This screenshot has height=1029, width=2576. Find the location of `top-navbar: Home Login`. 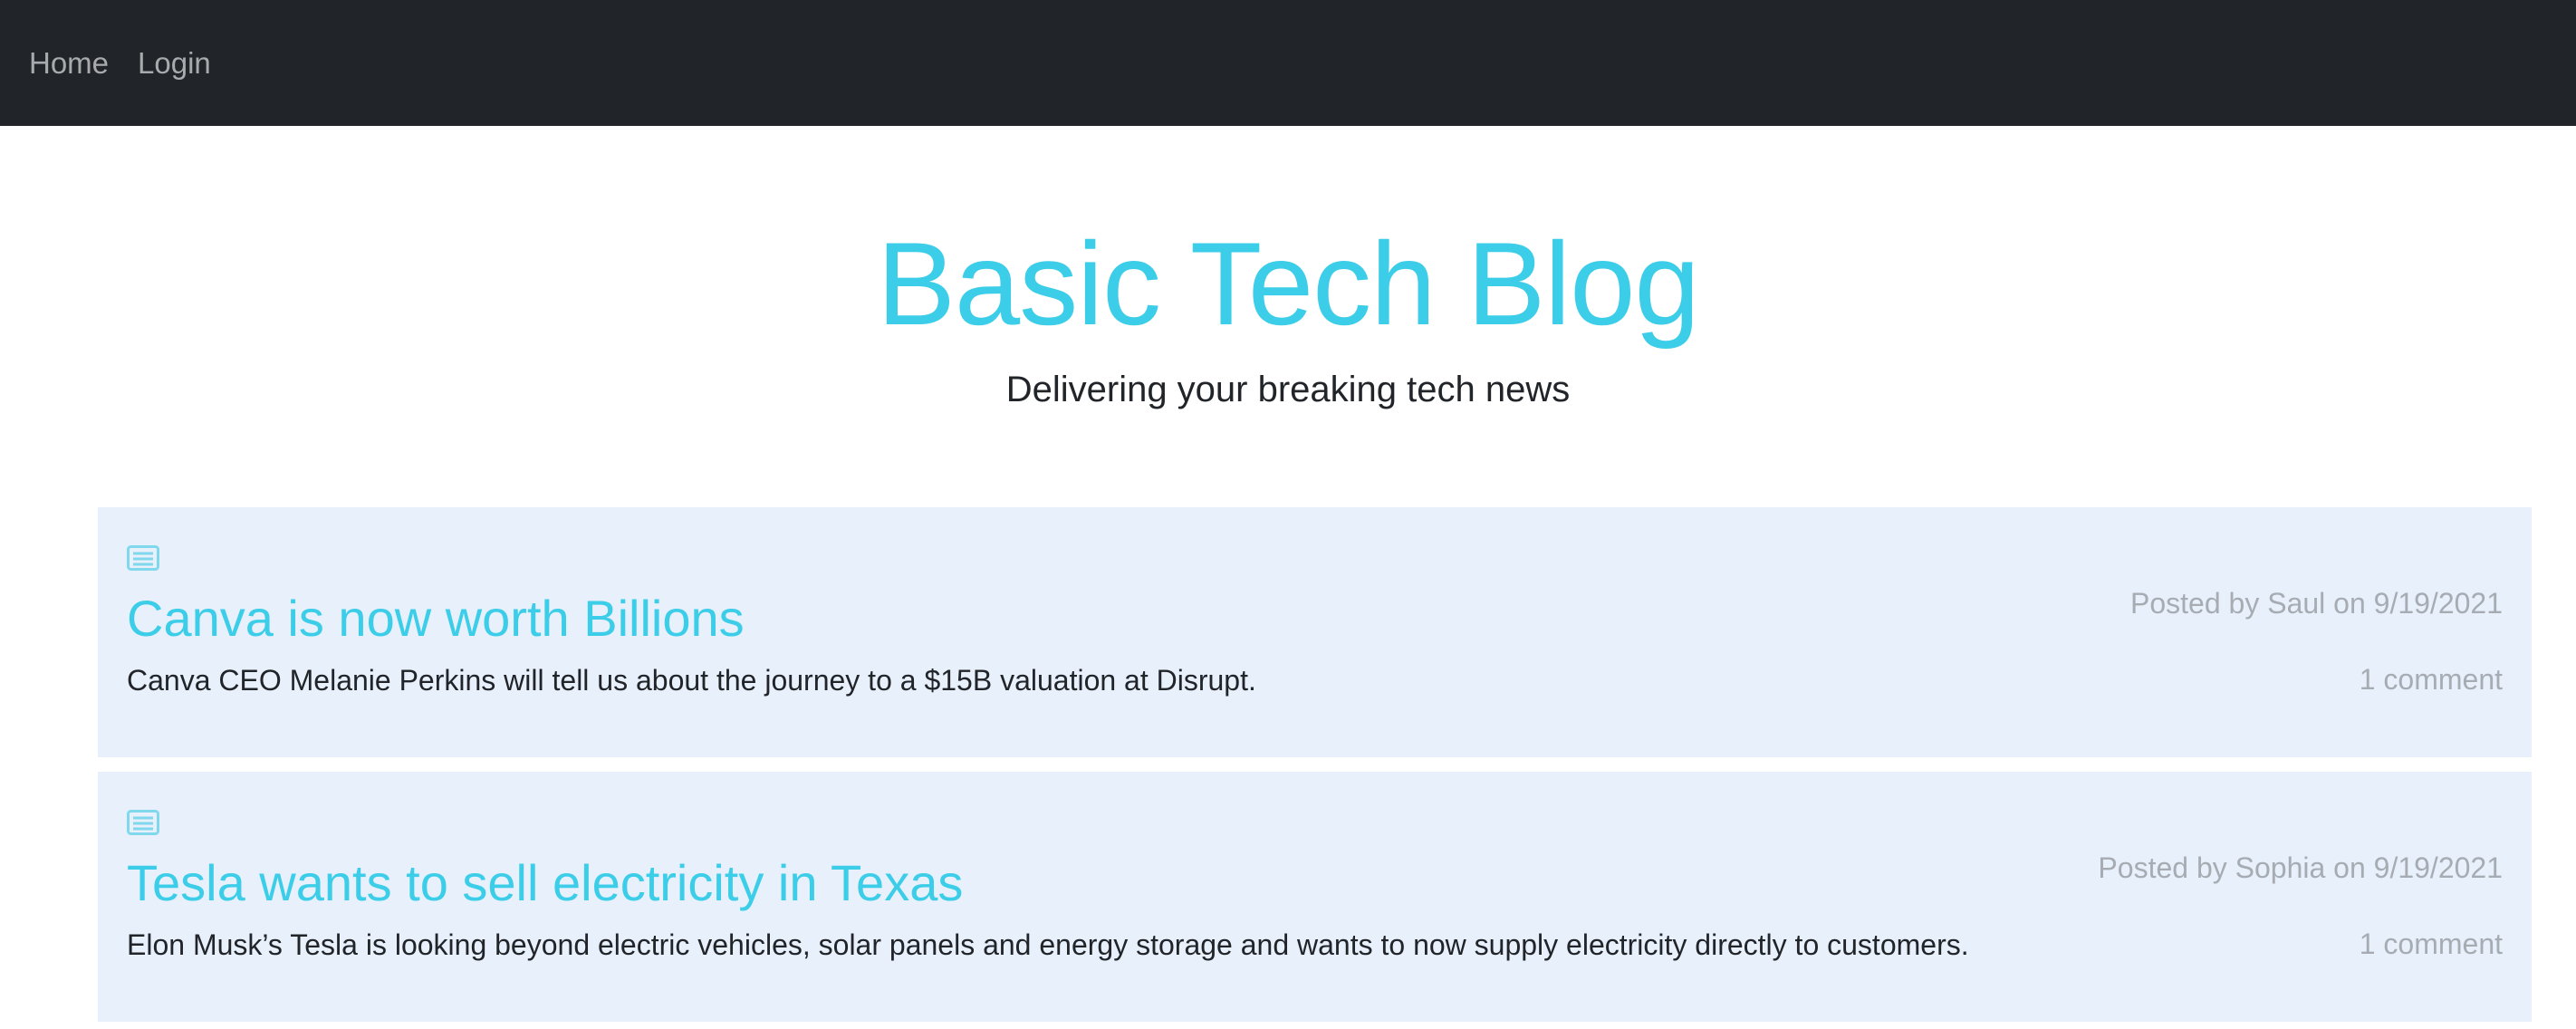

top-navbar: Home Login is located at coordinates (1288, 63).